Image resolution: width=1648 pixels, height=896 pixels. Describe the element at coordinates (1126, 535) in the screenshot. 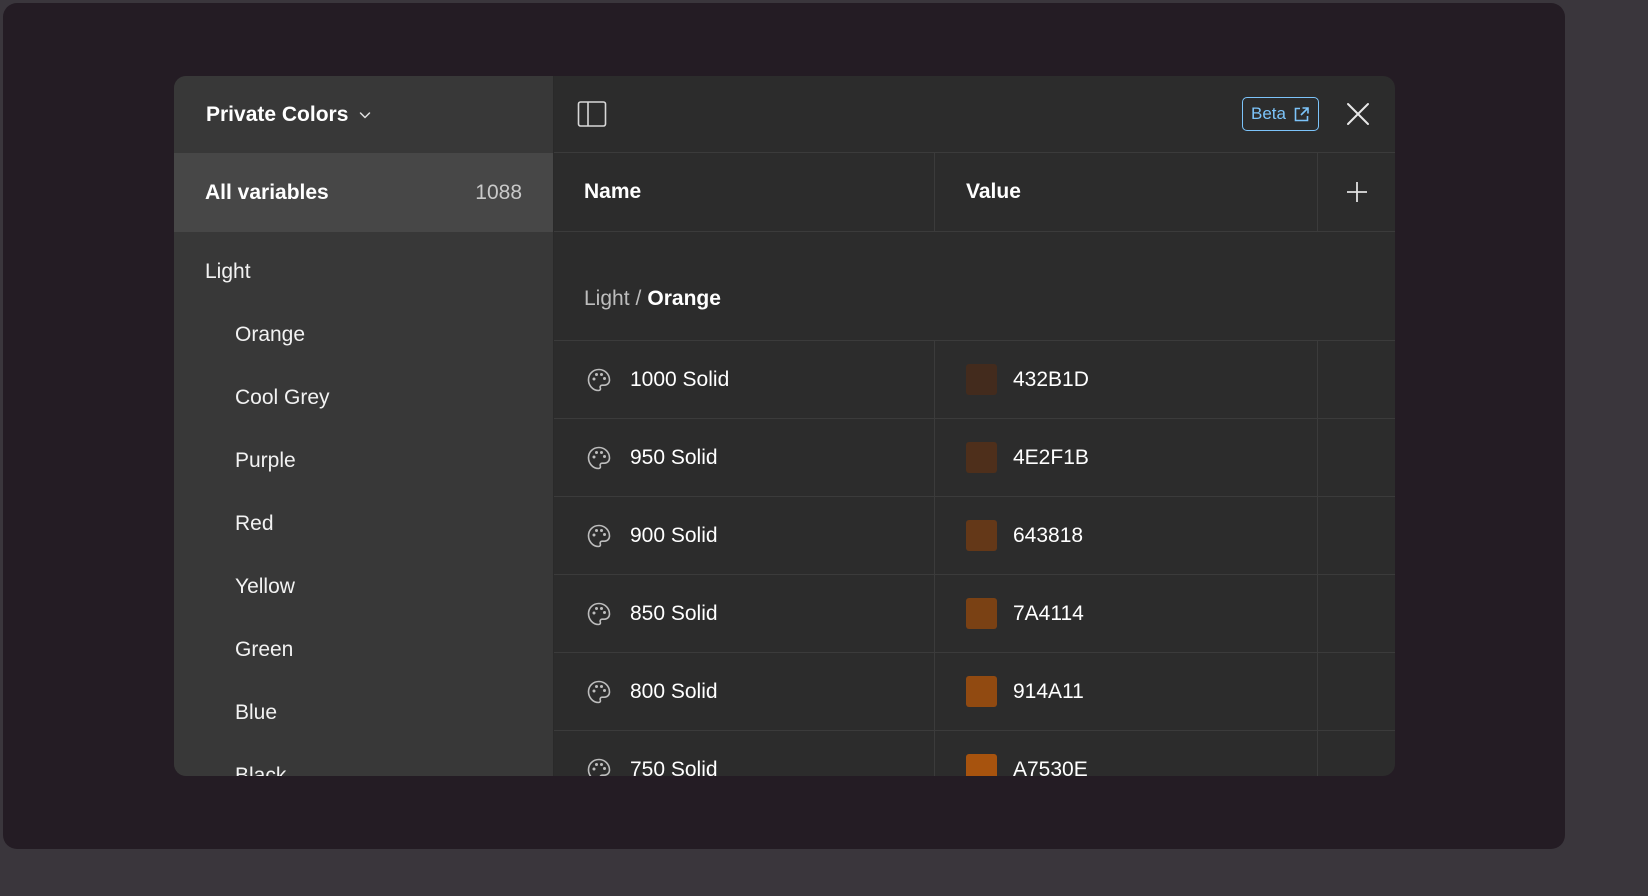

I see `variable-value-cell: 643818` at that location.